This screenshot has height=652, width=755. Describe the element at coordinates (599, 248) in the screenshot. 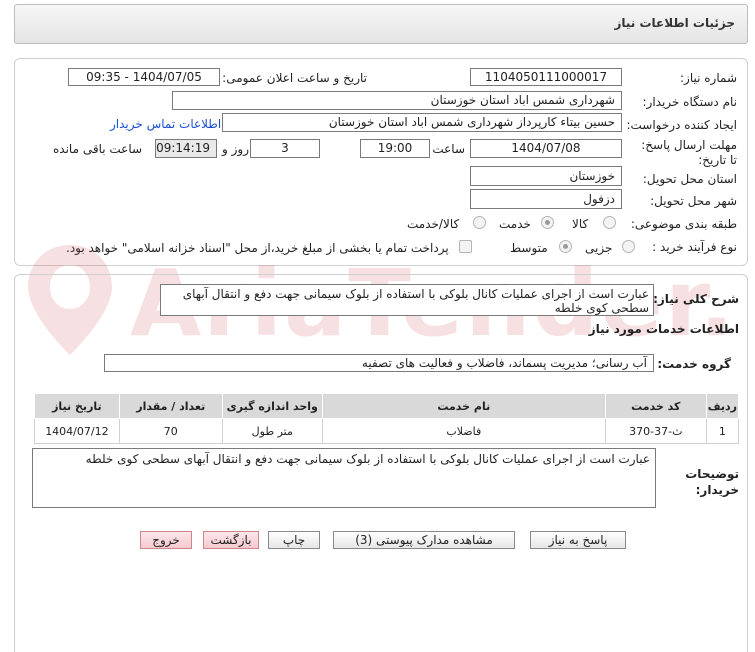

I see `process-option-partial: جزیی` at that location.